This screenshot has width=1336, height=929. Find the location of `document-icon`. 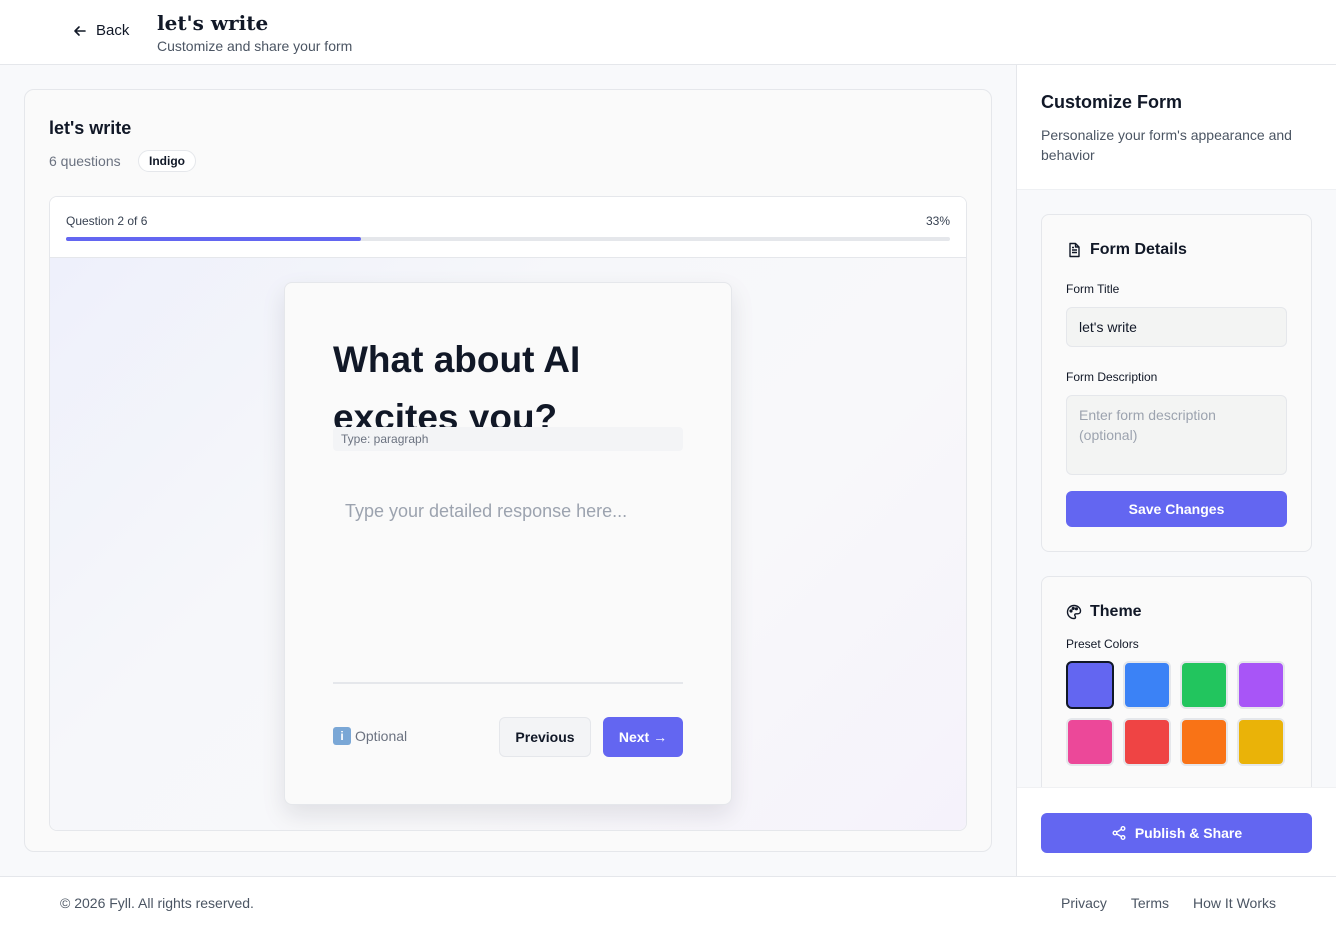

document-icon is located at coordinates (1074, 250).